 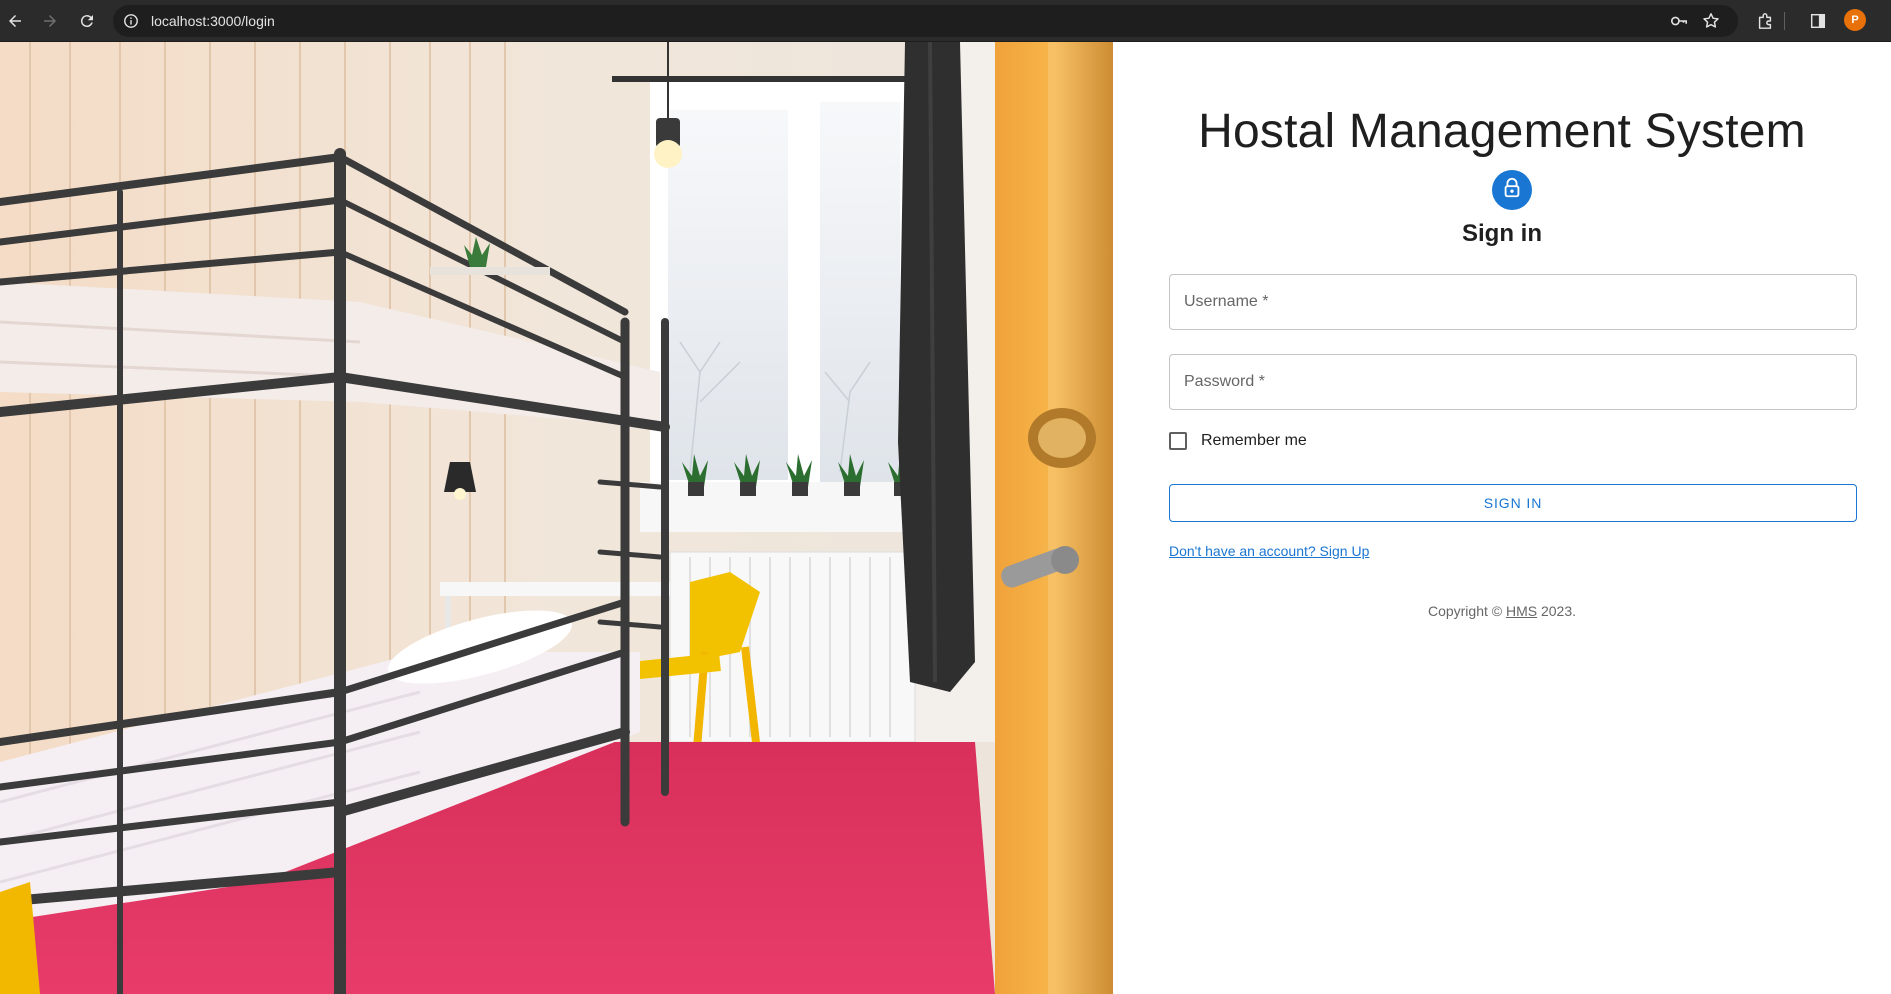 What do you see at coordinates (1558, 611) in the screenshot?
I see `copyright-year: 2023.` at bounding box center [1558, 611].